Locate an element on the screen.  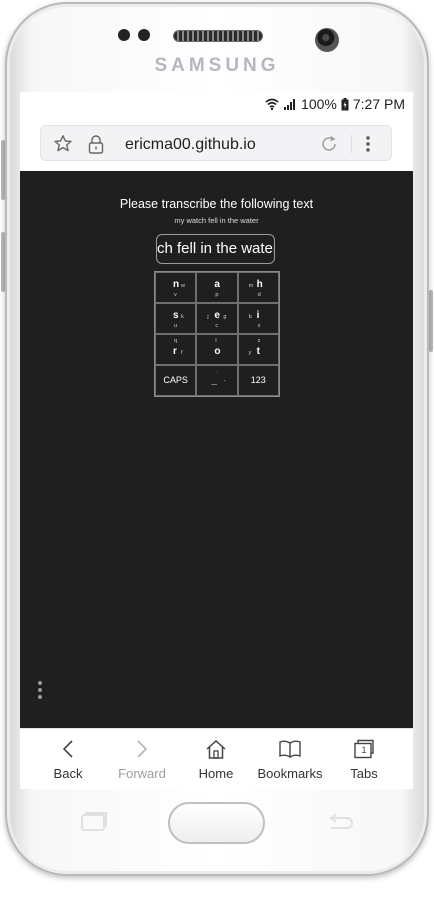
key-extra: k is located at coordinates (182, 317).